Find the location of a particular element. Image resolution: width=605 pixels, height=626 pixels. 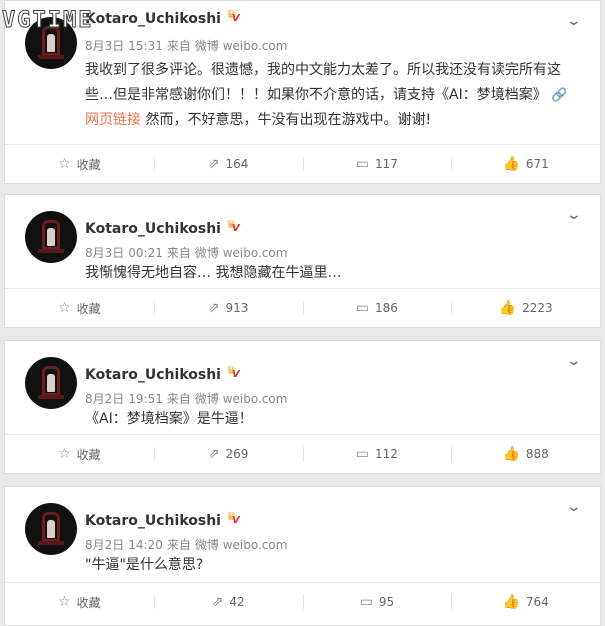

watermark-logo: VGTIME is located at coordinates (47, 21).